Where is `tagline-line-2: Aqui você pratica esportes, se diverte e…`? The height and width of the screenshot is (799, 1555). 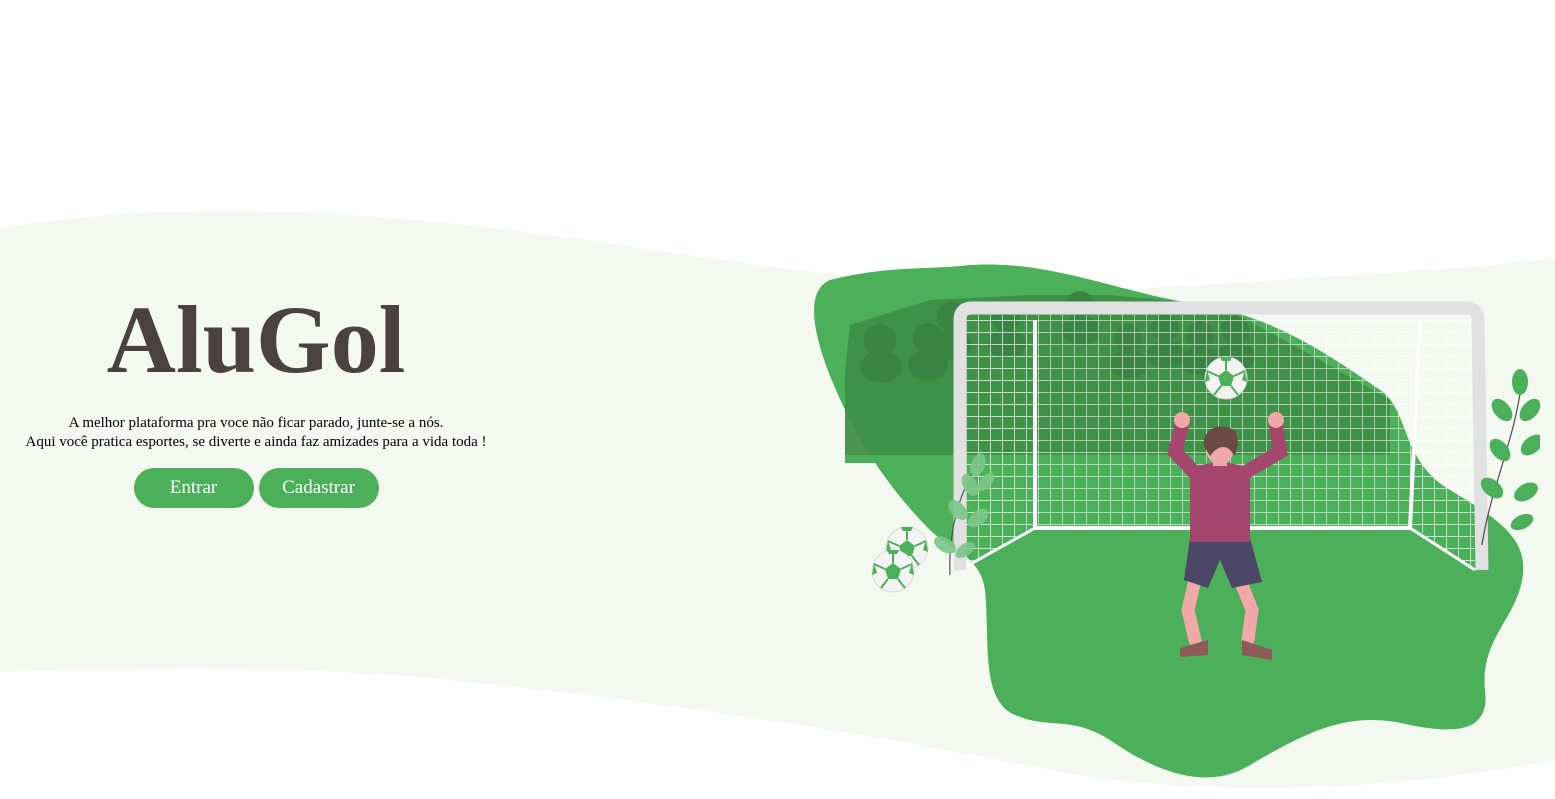
tagline-line-2: Aqui você pratica esportes, se diverte e… is located at coordinates (256, 442).